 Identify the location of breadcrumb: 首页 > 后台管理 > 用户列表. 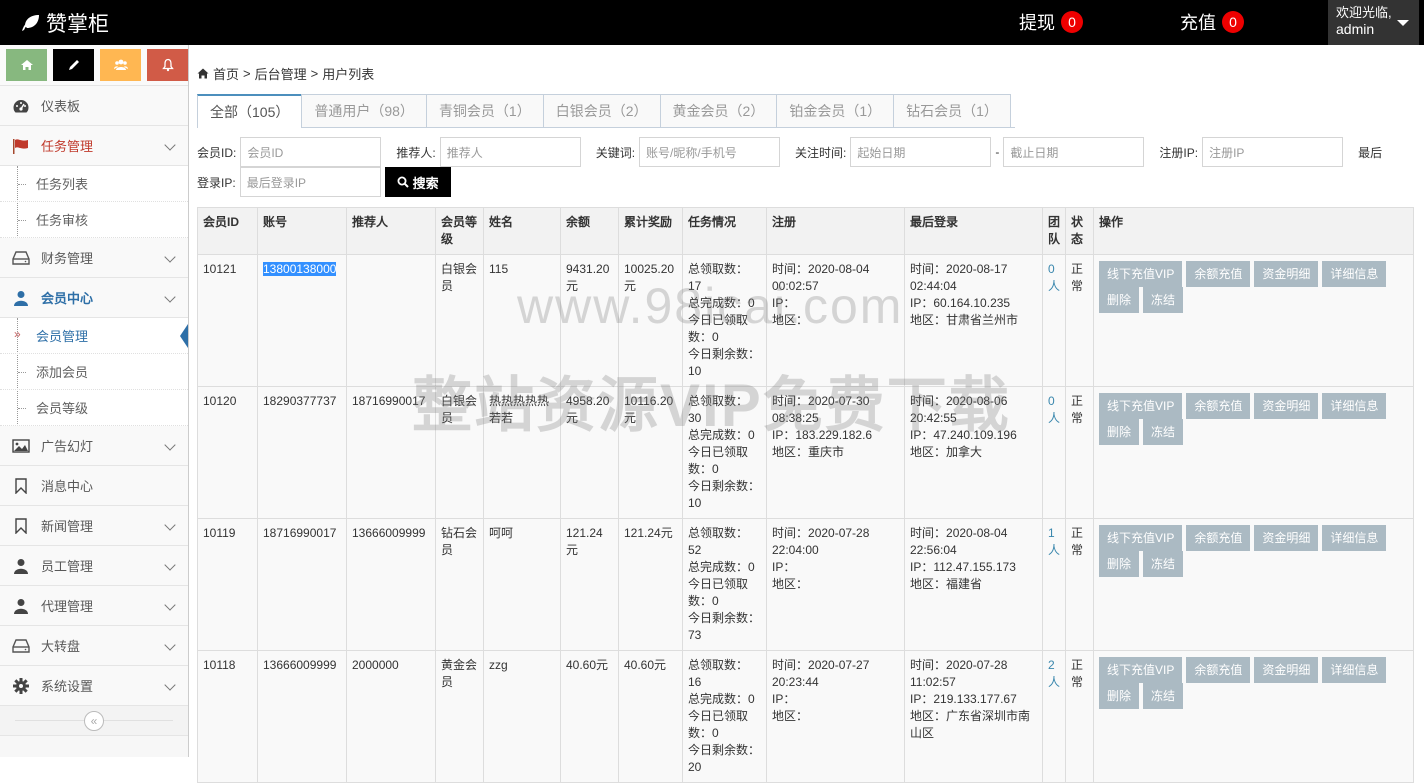
(285, 73).